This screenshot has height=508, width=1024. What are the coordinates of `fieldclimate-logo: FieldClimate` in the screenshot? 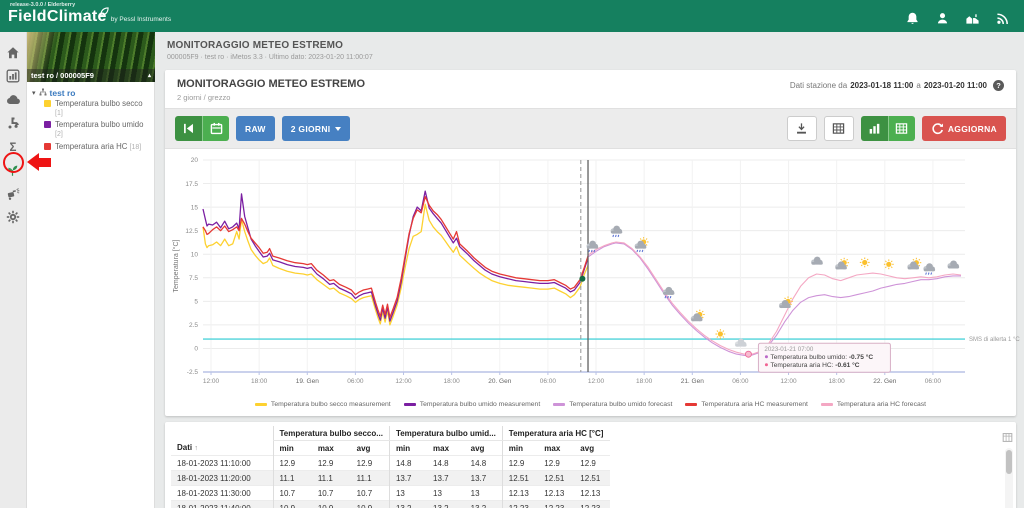 It's located at (58, 15).